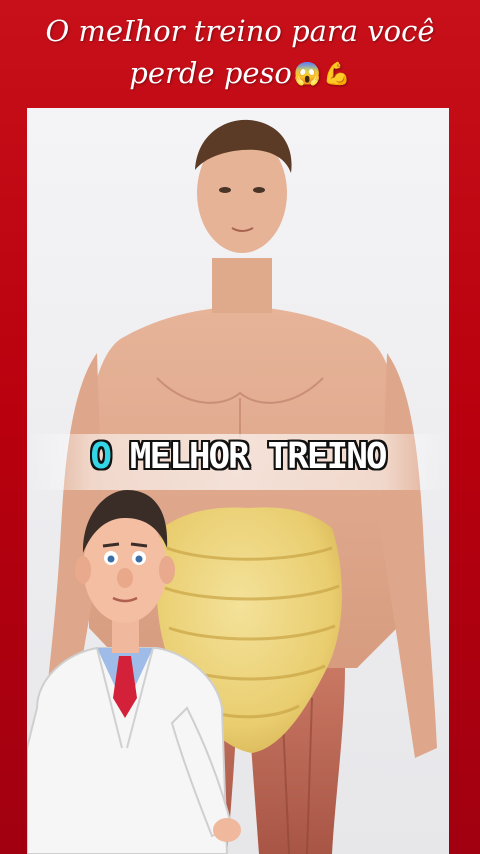 The width and height of the screenshot is (480, 854). I want to click on title-line-2: perde peso, so click(210, 73).